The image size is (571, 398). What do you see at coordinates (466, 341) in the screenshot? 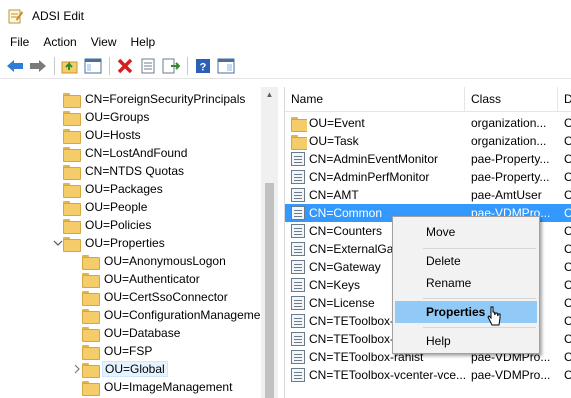
I see `context-menu-help: Help` at bounding box center [466, 341].